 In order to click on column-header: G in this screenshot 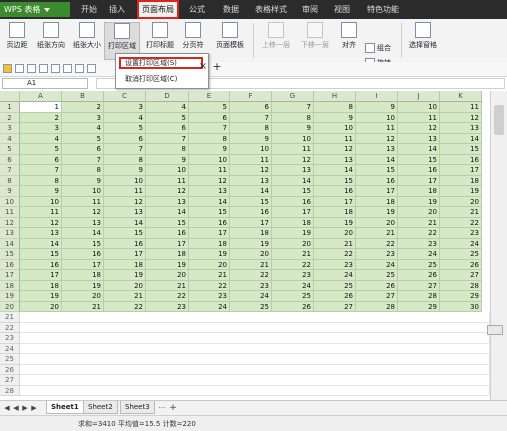, I will do `click(293, 96)`.